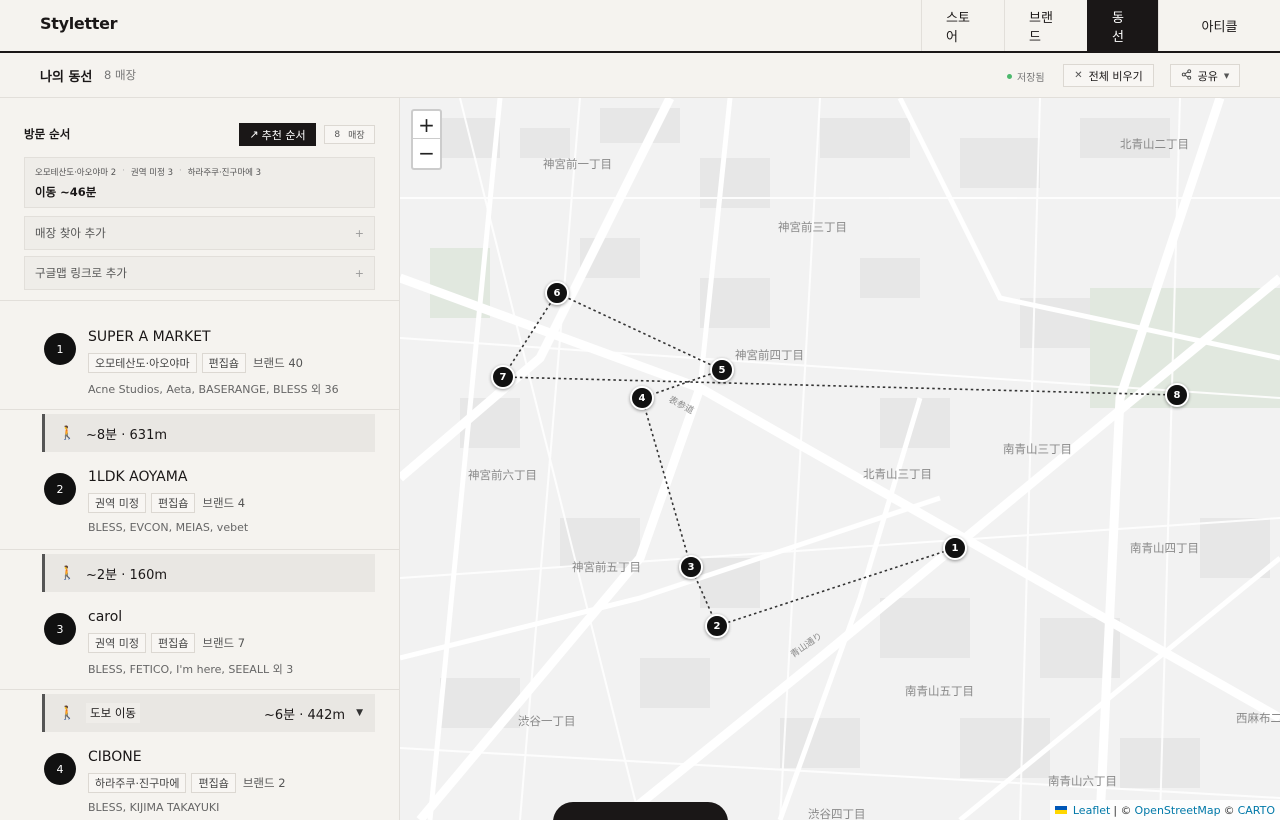 This screenshot has height=820, width=1280. What do you see at coordinates (304, 715) in the screenshot?
I see `leg-distance: ~6분 · 442m` at bounding box center [304, 715].